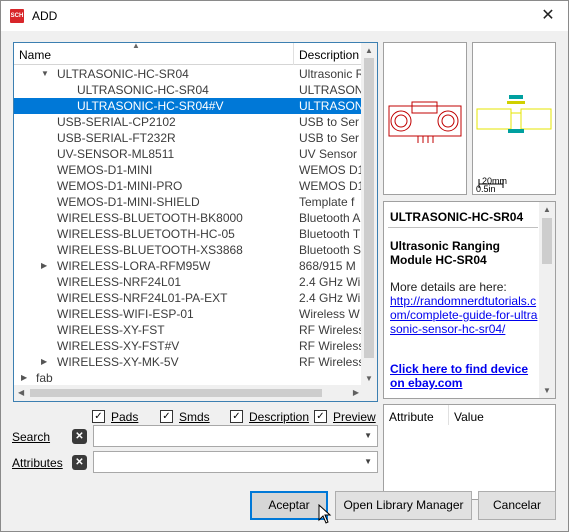 This screenshot has width=569, height=532. What do you see at coordinates (459, 376) in the screenshot?
I see `ebay-link-text: Click here to find device on ebay.com` at bounding box center [459, 376].